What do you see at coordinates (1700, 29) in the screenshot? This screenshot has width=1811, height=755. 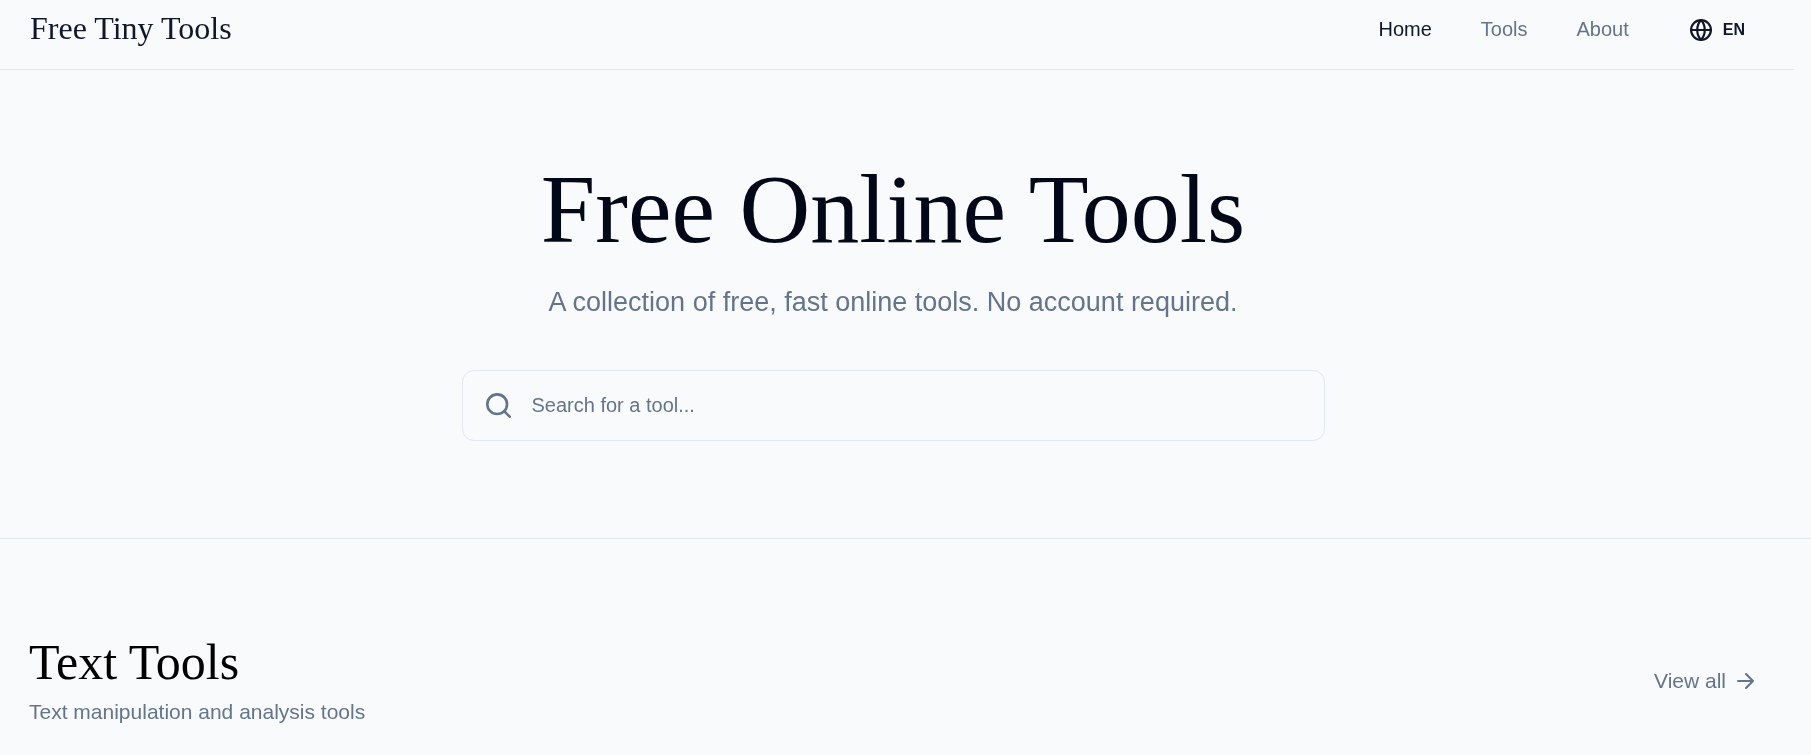 I see `globe-icon` at bounding box center [1700, 29].